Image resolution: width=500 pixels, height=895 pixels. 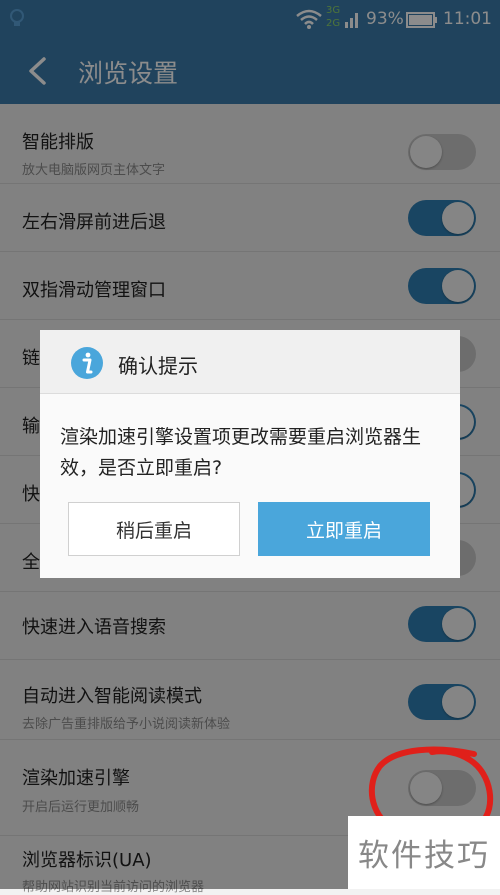 What do you see at coordinates (344, 529) in the screenshot?
I see `restart-now-button: 立即重启` at bounding box center [344, 529].